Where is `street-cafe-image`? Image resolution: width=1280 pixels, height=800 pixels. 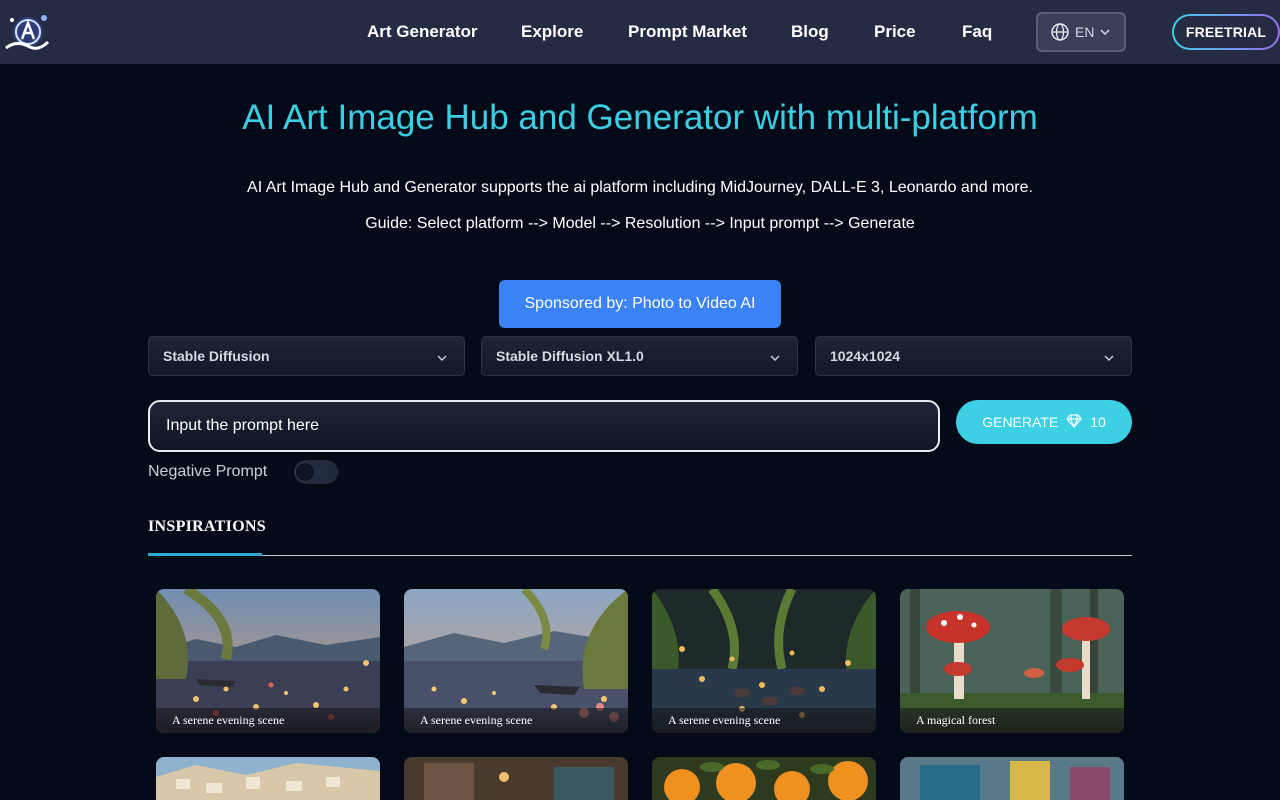 street-cafe-image is located at coordinates (516, 778).